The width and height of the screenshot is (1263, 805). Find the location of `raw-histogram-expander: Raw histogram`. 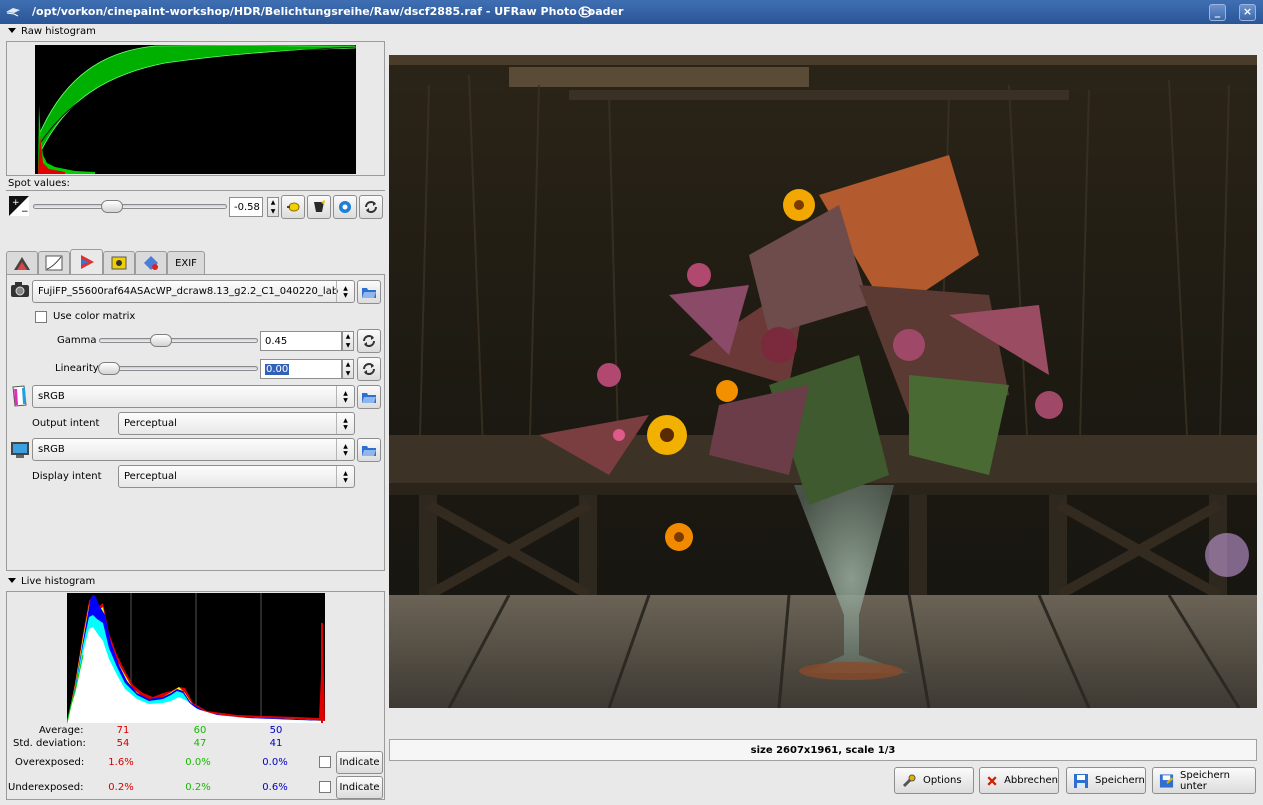

raw-histogram-expander: Raw histogram is located at coordinates (52, 33).